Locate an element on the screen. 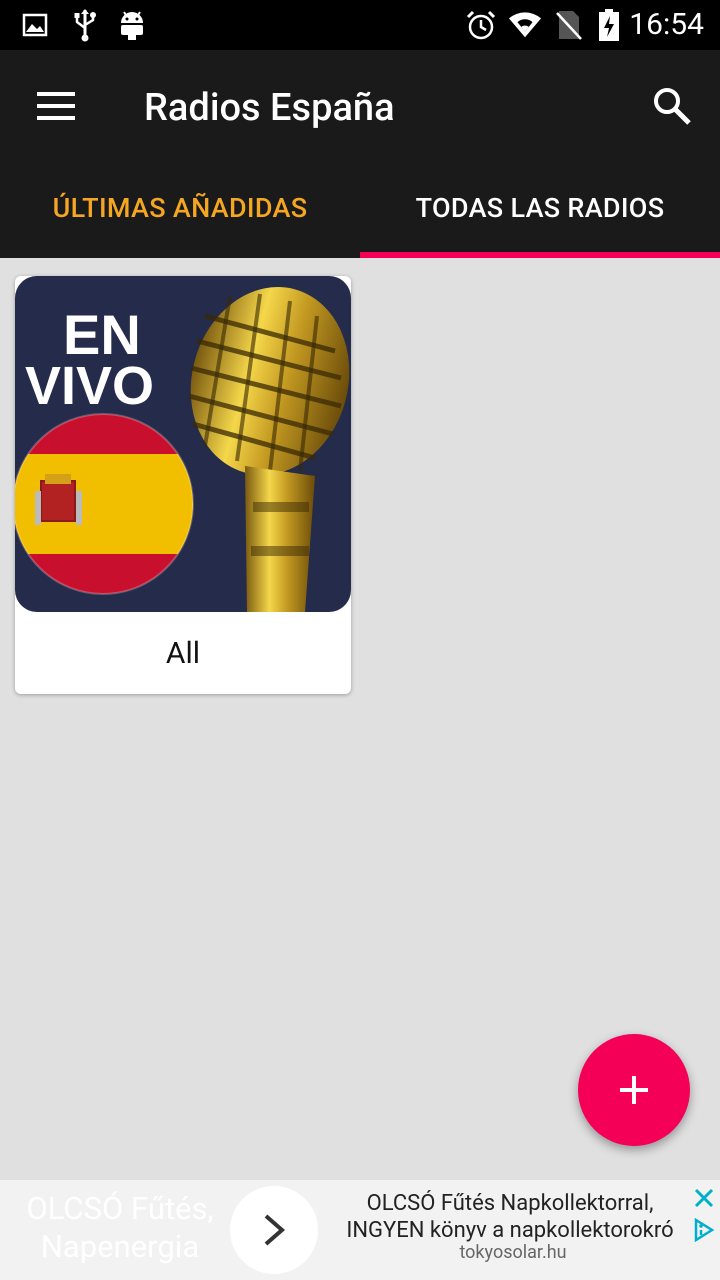 The image size is (720, 1280). search-icon is located at coordinates (672, 106).